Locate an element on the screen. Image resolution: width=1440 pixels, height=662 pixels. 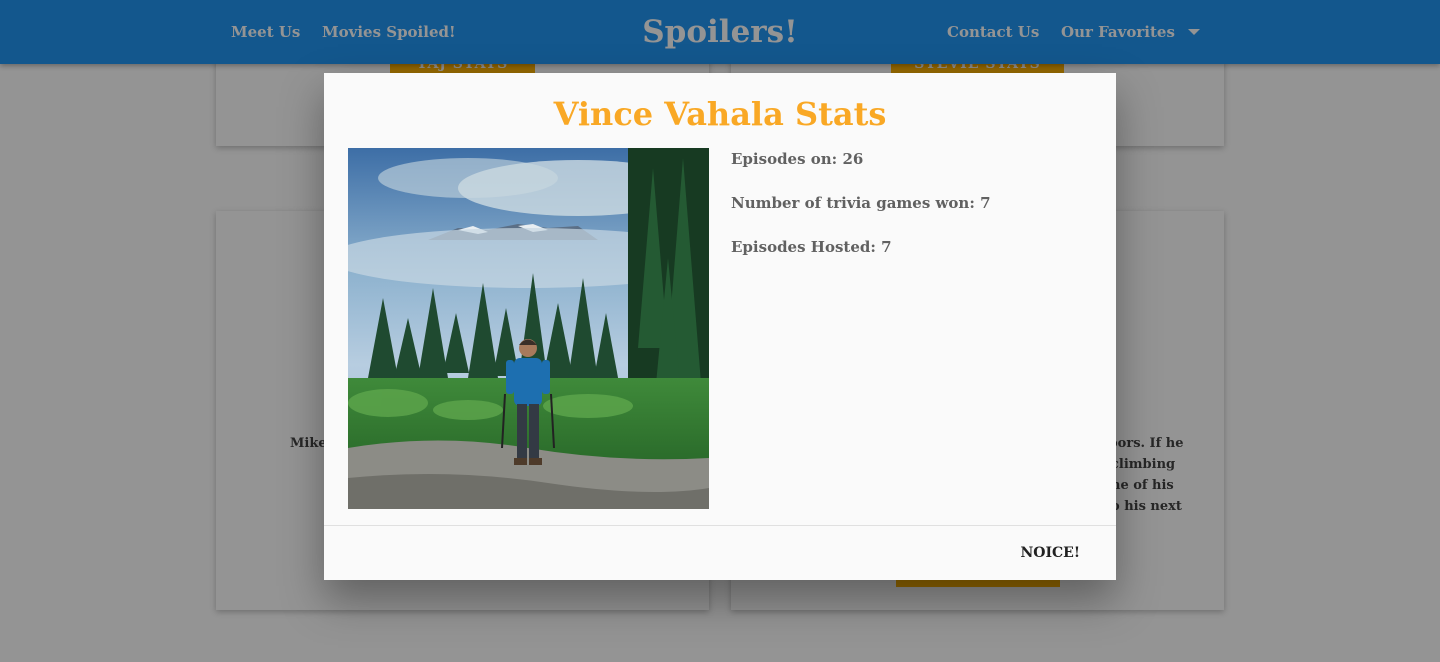
noice-close-button: NOICE! is located at coordinates (1051, 553).